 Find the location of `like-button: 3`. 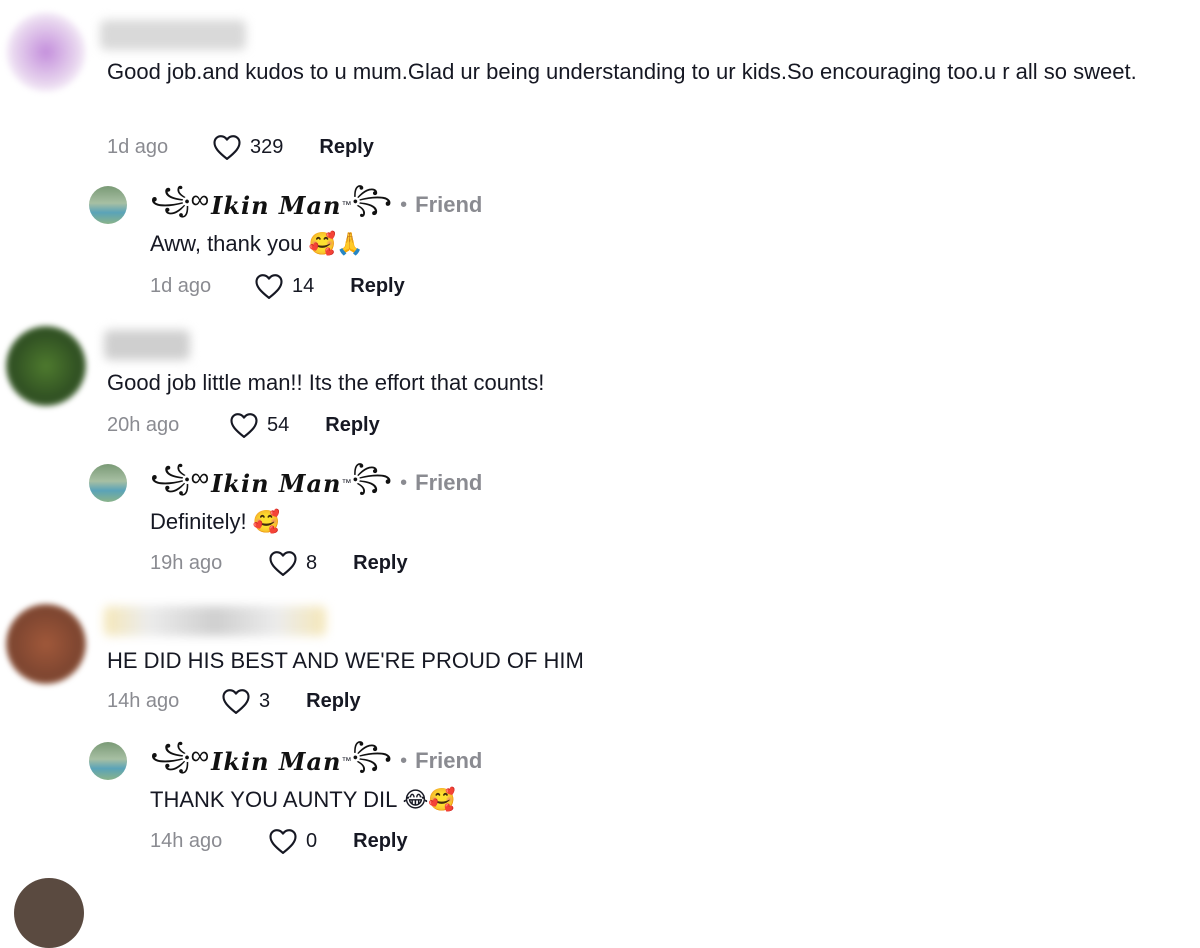

like-button: 3 is located at coordinates (245, 701).